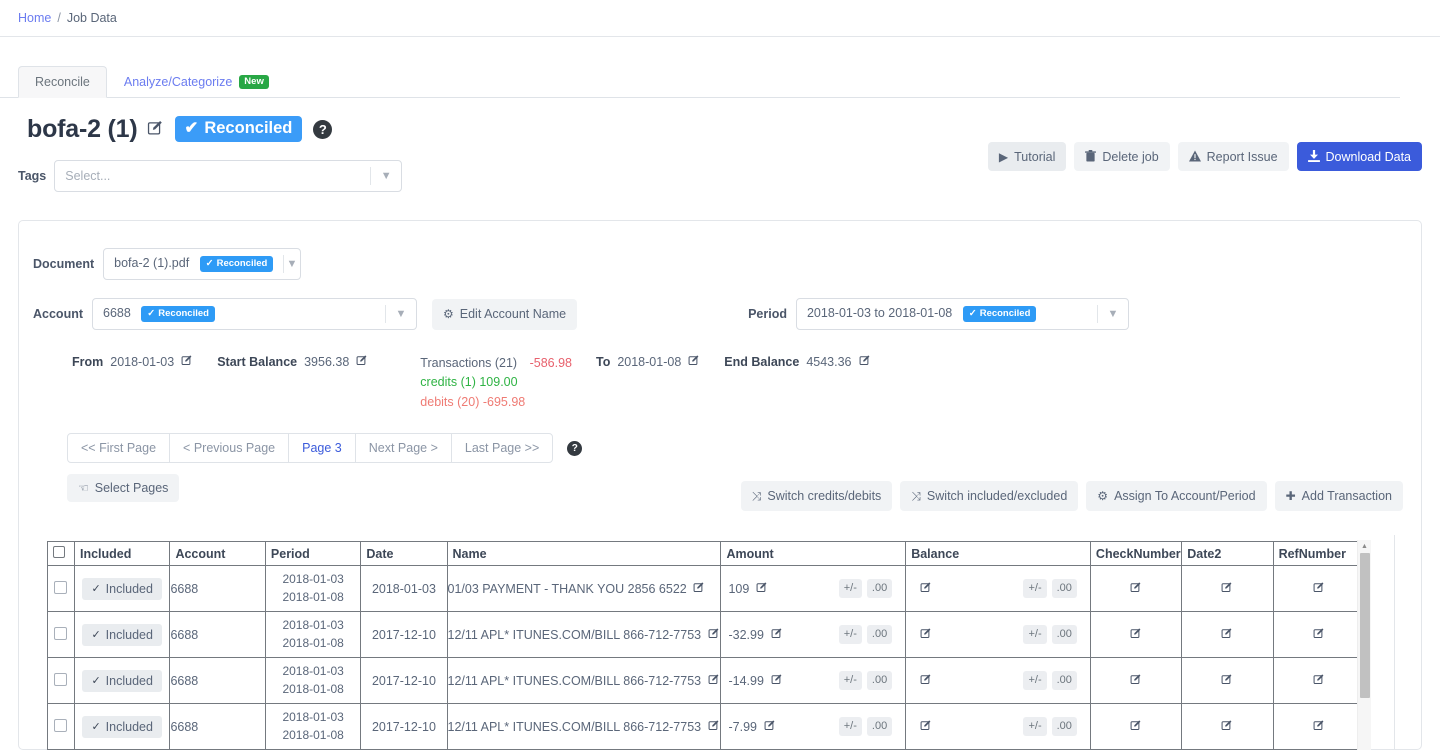 This screenshot has height=751, width=1440. What do you see at coordinates (1227, 553) in the screenshot?
I see `header-date2: Date2` at bounding box center [1227, 553].